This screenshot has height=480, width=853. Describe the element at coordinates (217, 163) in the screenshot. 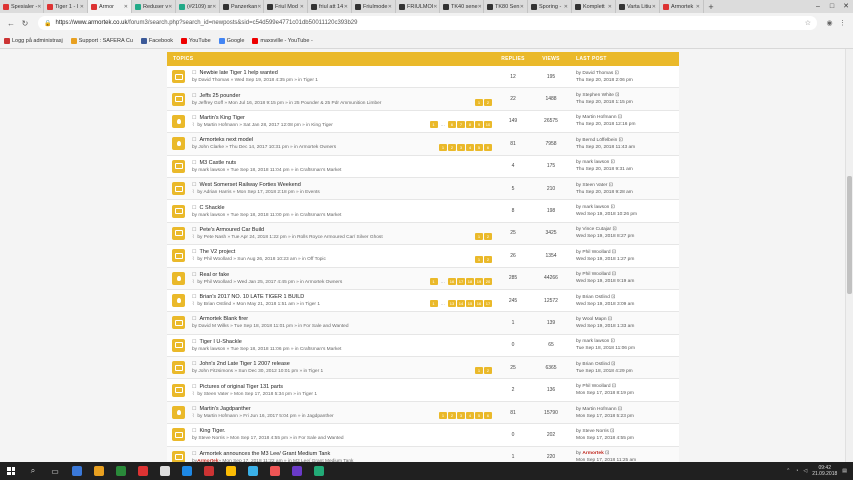

I see `topic-title-link: M3 Castle nuts` at that location.